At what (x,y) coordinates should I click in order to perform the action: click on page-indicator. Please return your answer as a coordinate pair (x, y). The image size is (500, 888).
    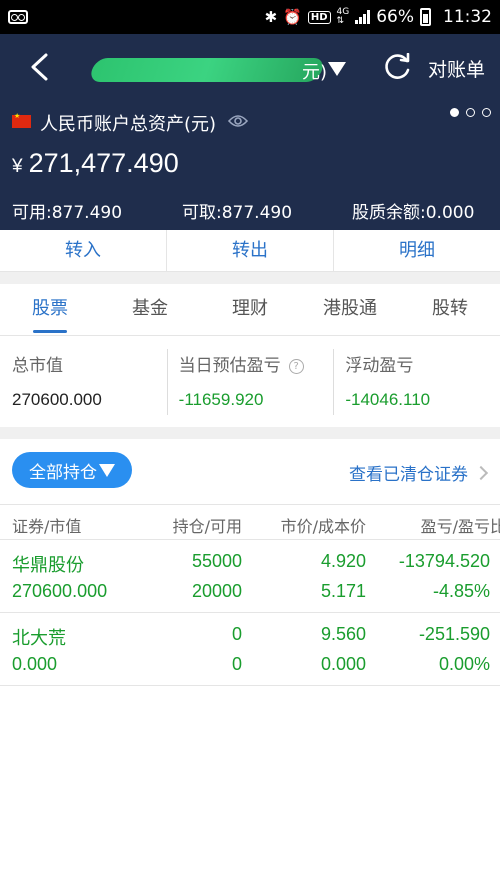
    Looking at the image, I should click on (470, 112).